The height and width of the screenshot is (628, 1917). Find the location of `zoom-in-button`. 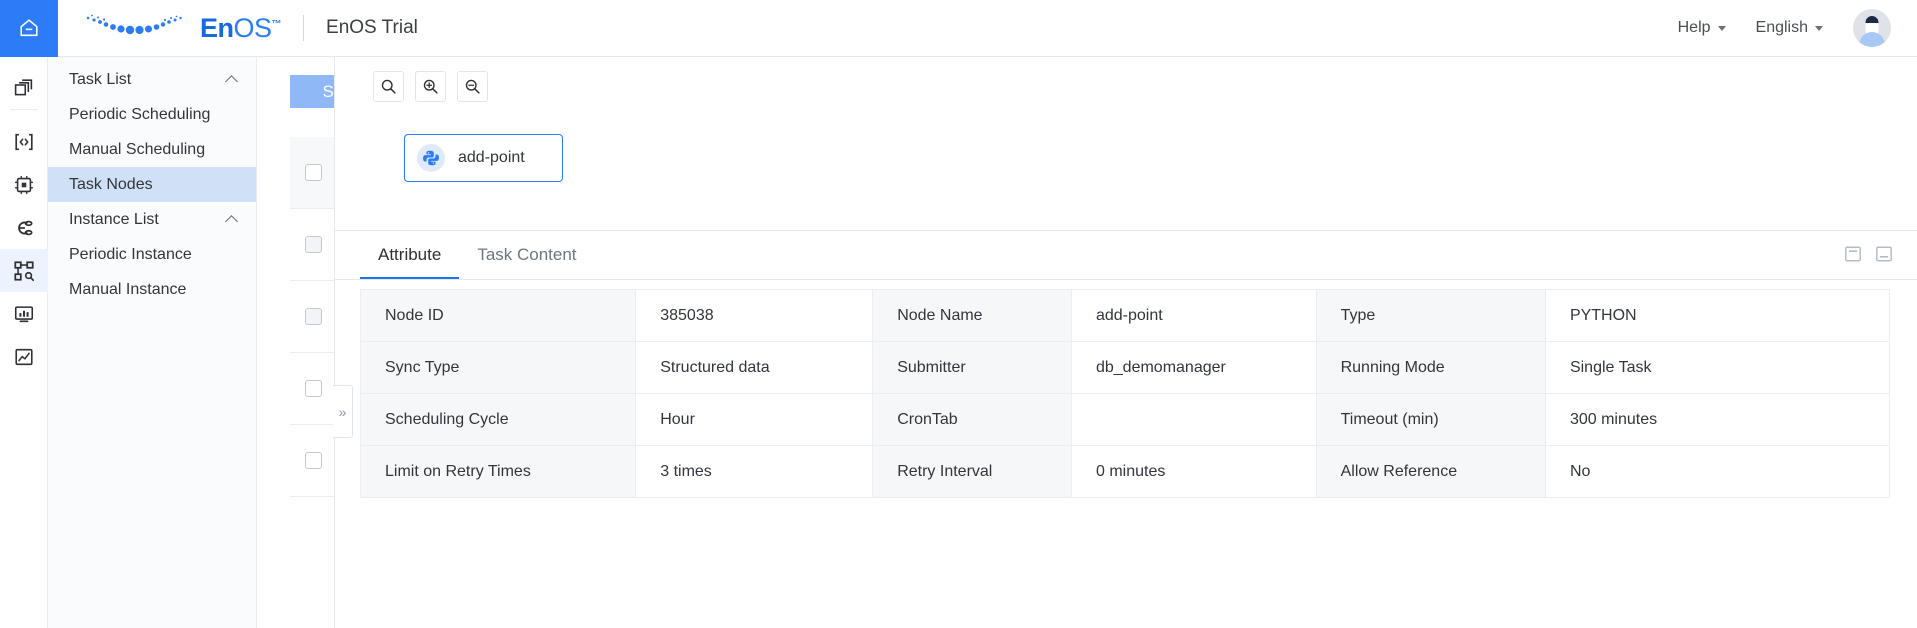

zoom-in-button is located at coordinates (430, 86).